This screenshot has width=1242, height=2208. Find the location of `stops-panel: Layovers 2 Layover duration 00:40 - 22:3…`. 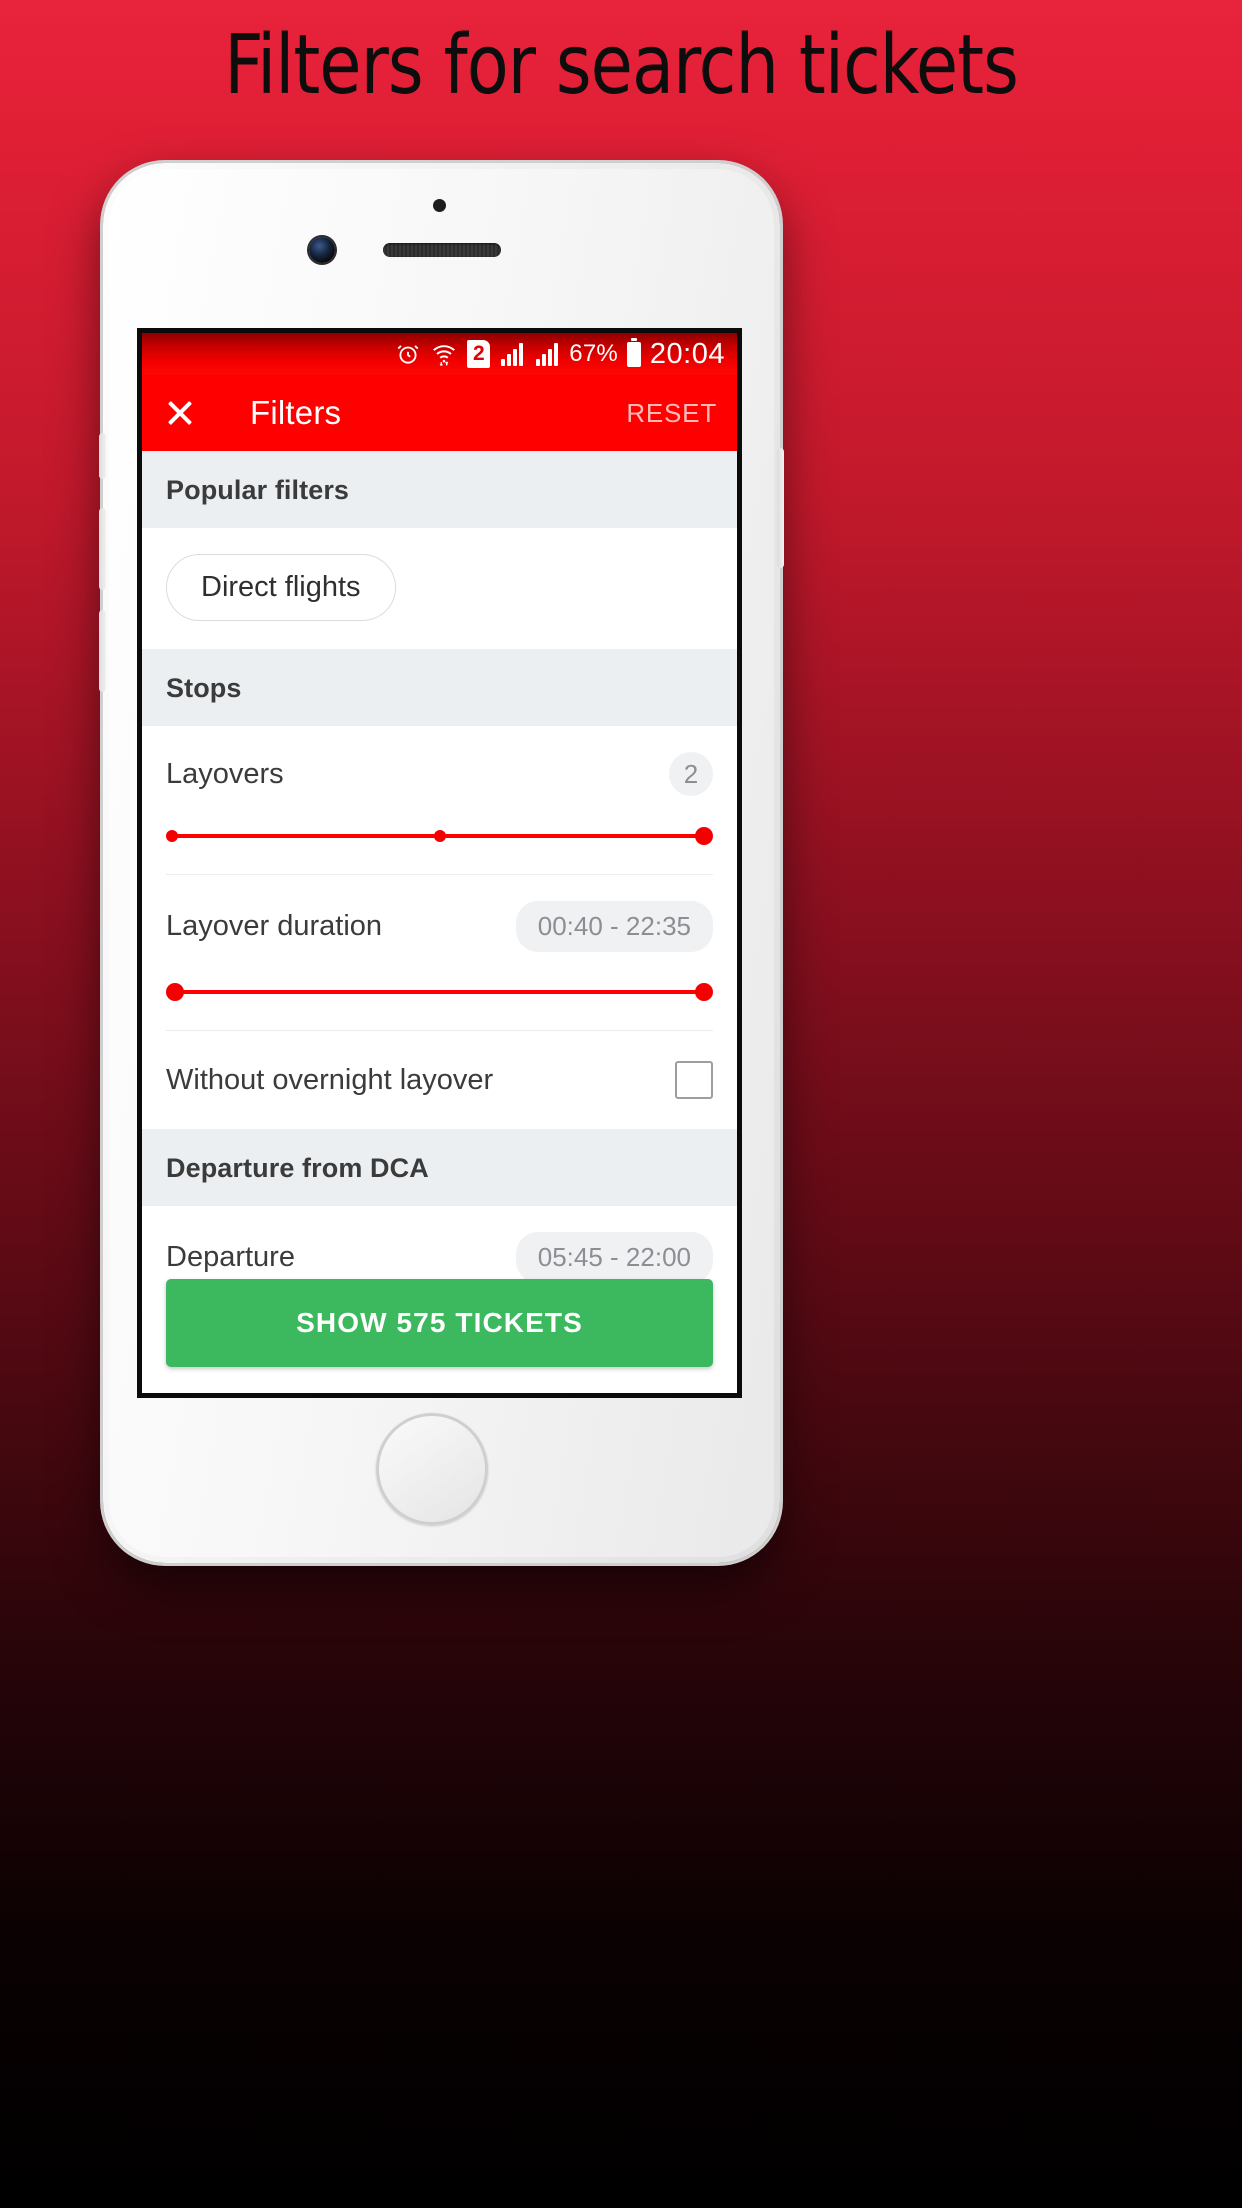

stops-panel: Layovers 2 Layover duration 00:40 - 22:3… is located at coordinates (439, 927).